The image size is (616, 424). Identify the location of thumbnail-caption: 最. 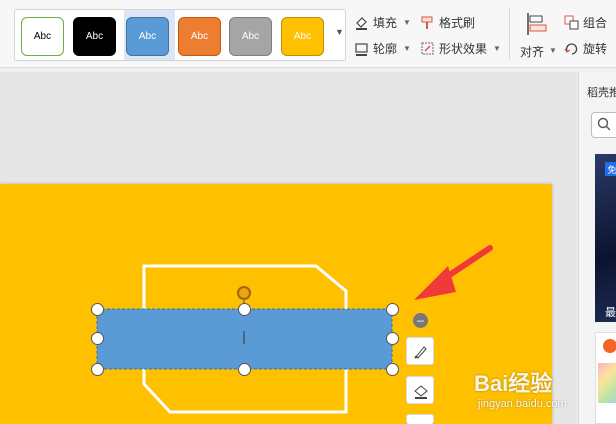
(610, 313).